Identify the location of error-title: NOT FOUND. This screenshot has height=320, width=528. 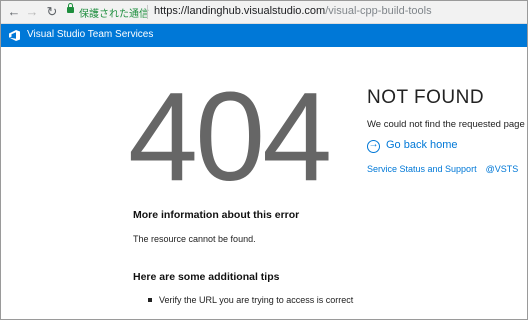
(426, 97).